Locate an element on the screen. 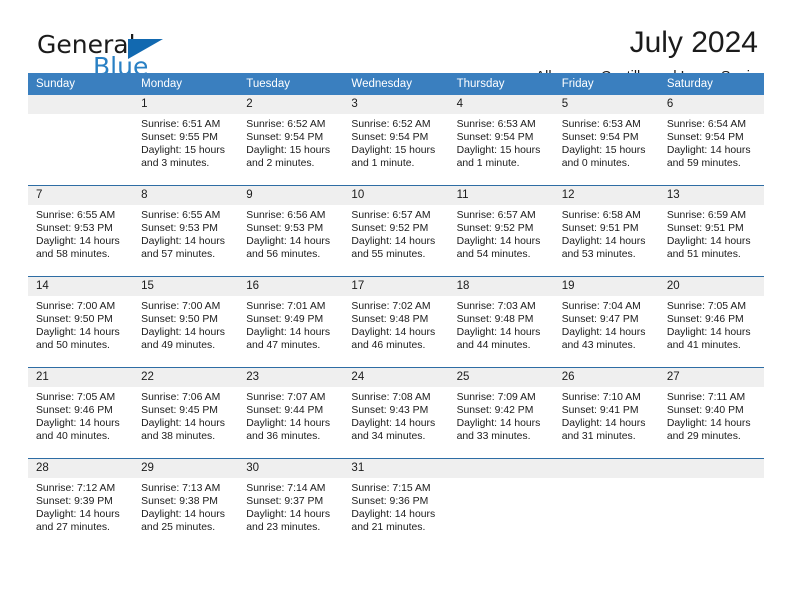 The width and height of the screenshot is (792, 612). day-number: 25 is located at coordinates (501, 377).